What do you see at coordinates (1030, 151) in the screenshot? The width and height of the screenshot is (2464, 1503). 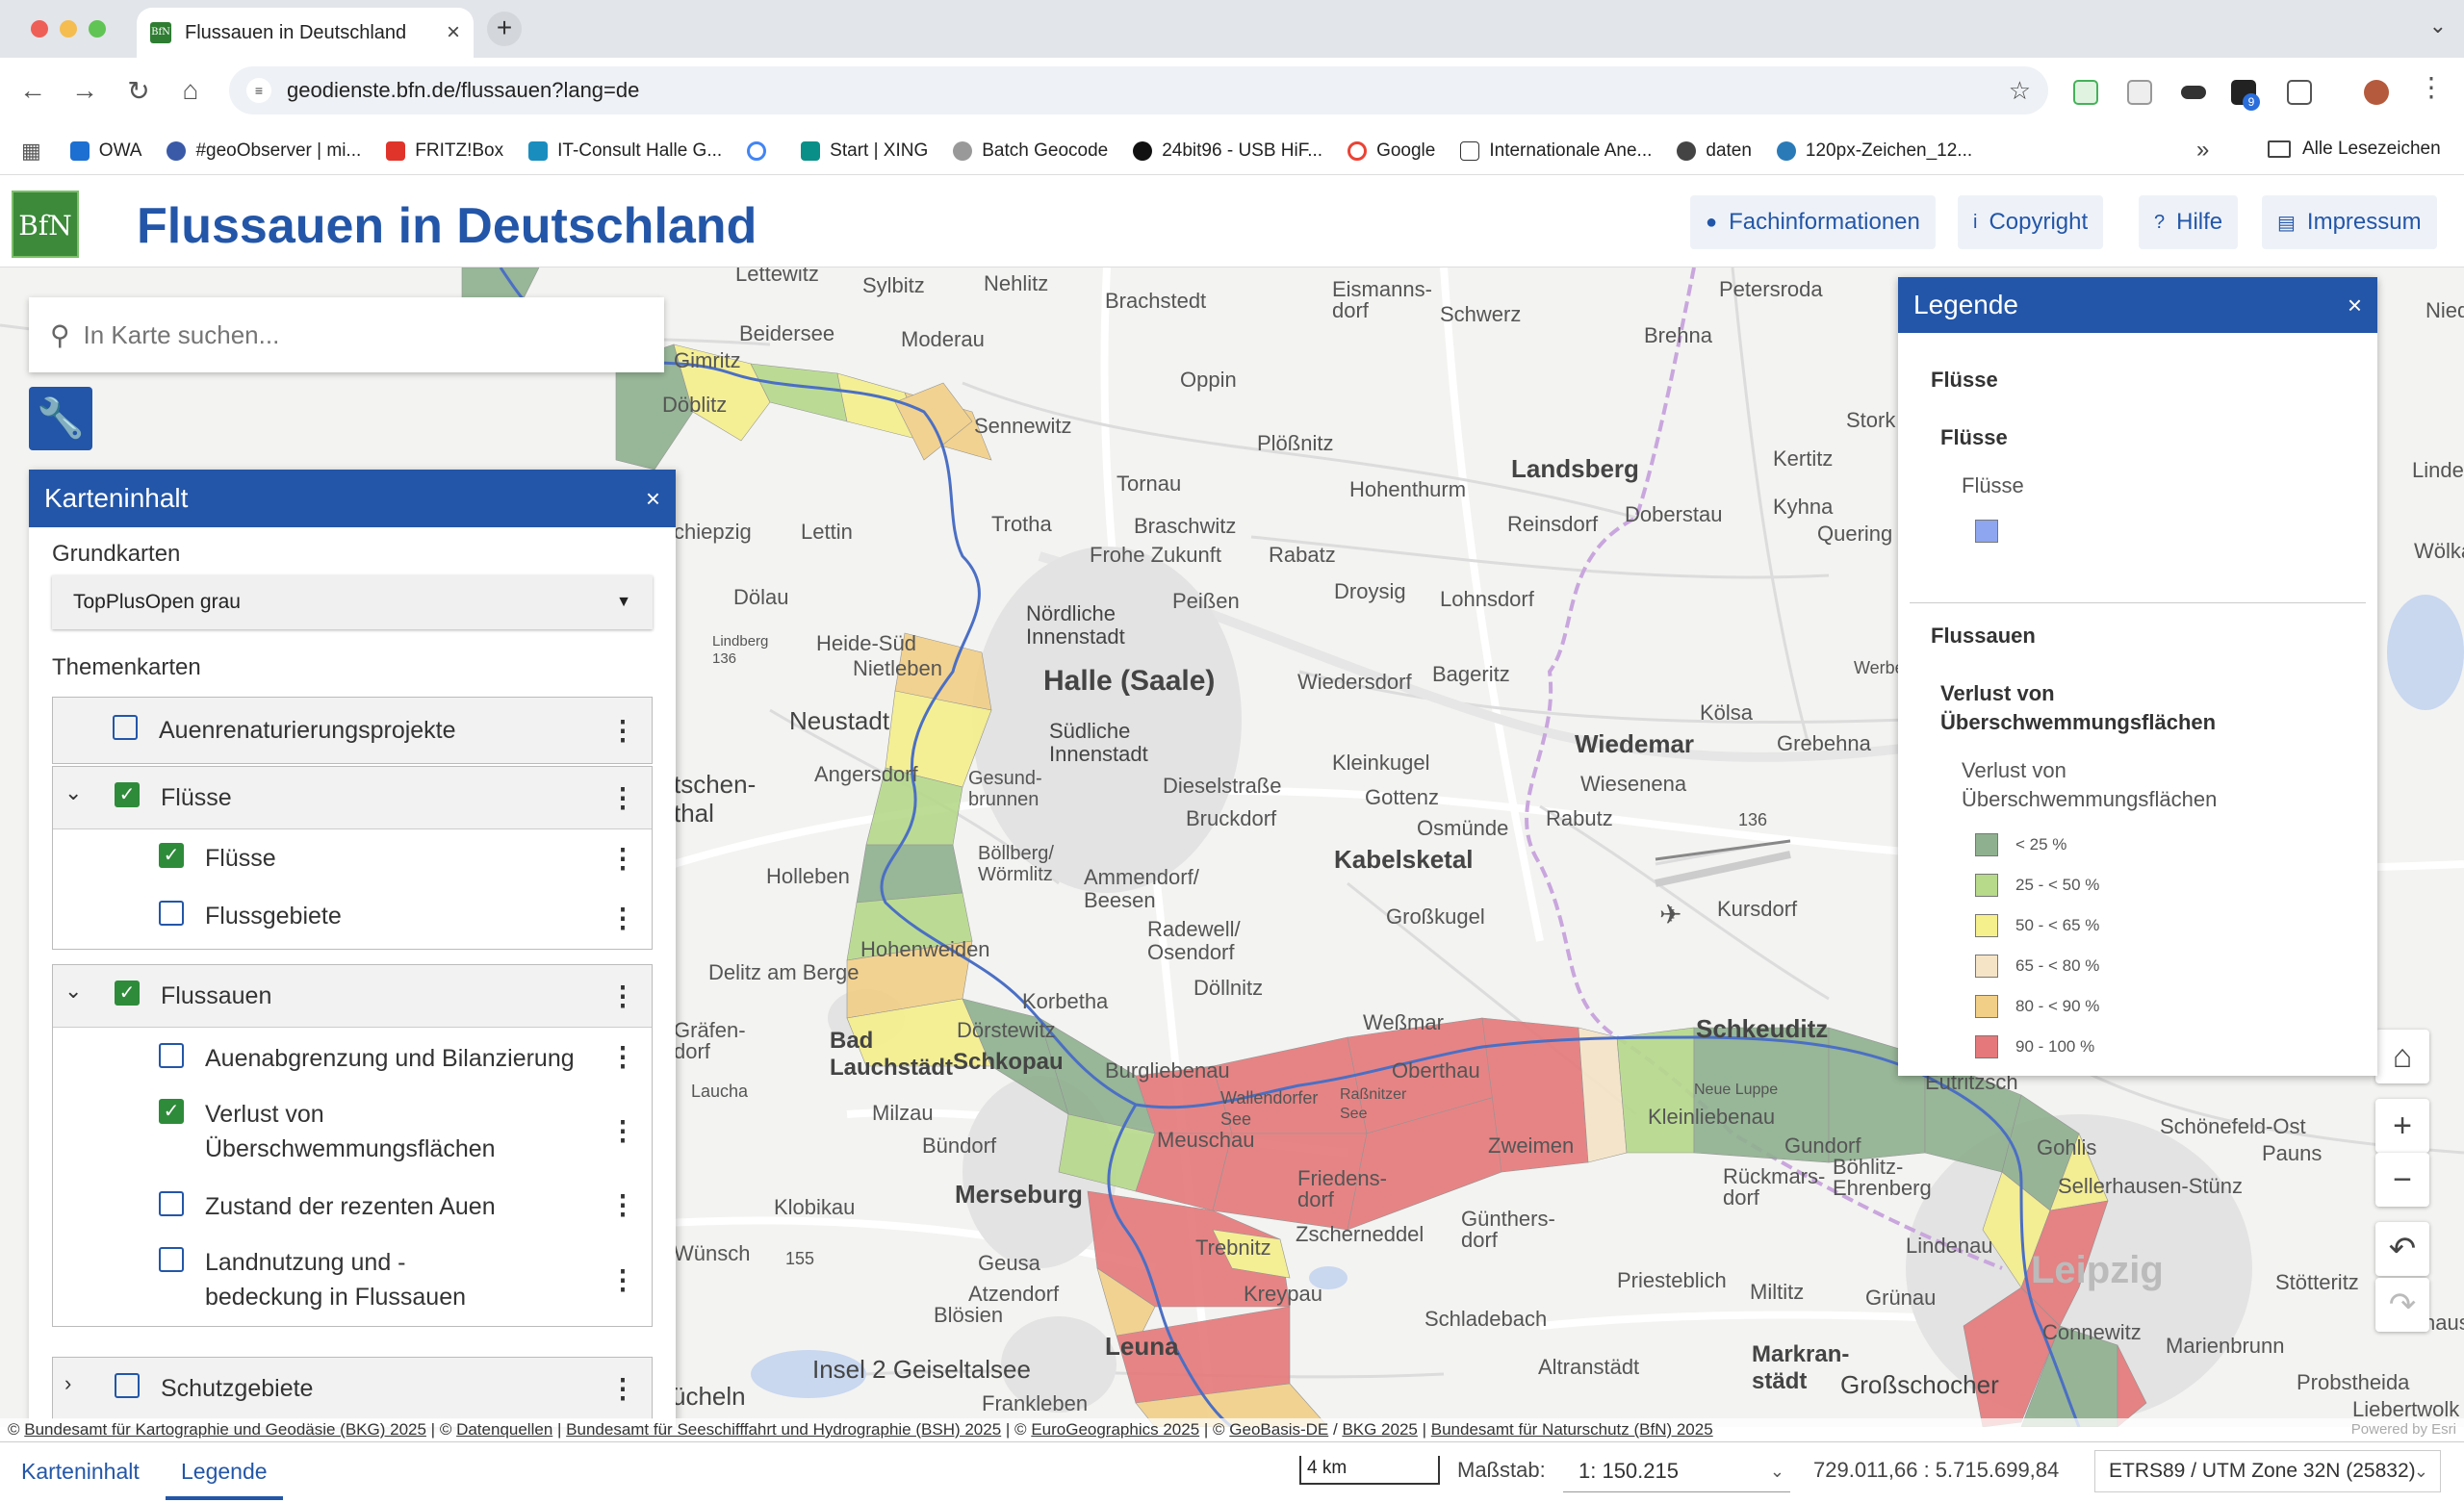 I see `bookmark-batch-geocode: Batch Geocode` at bounding box center [1030, 151].